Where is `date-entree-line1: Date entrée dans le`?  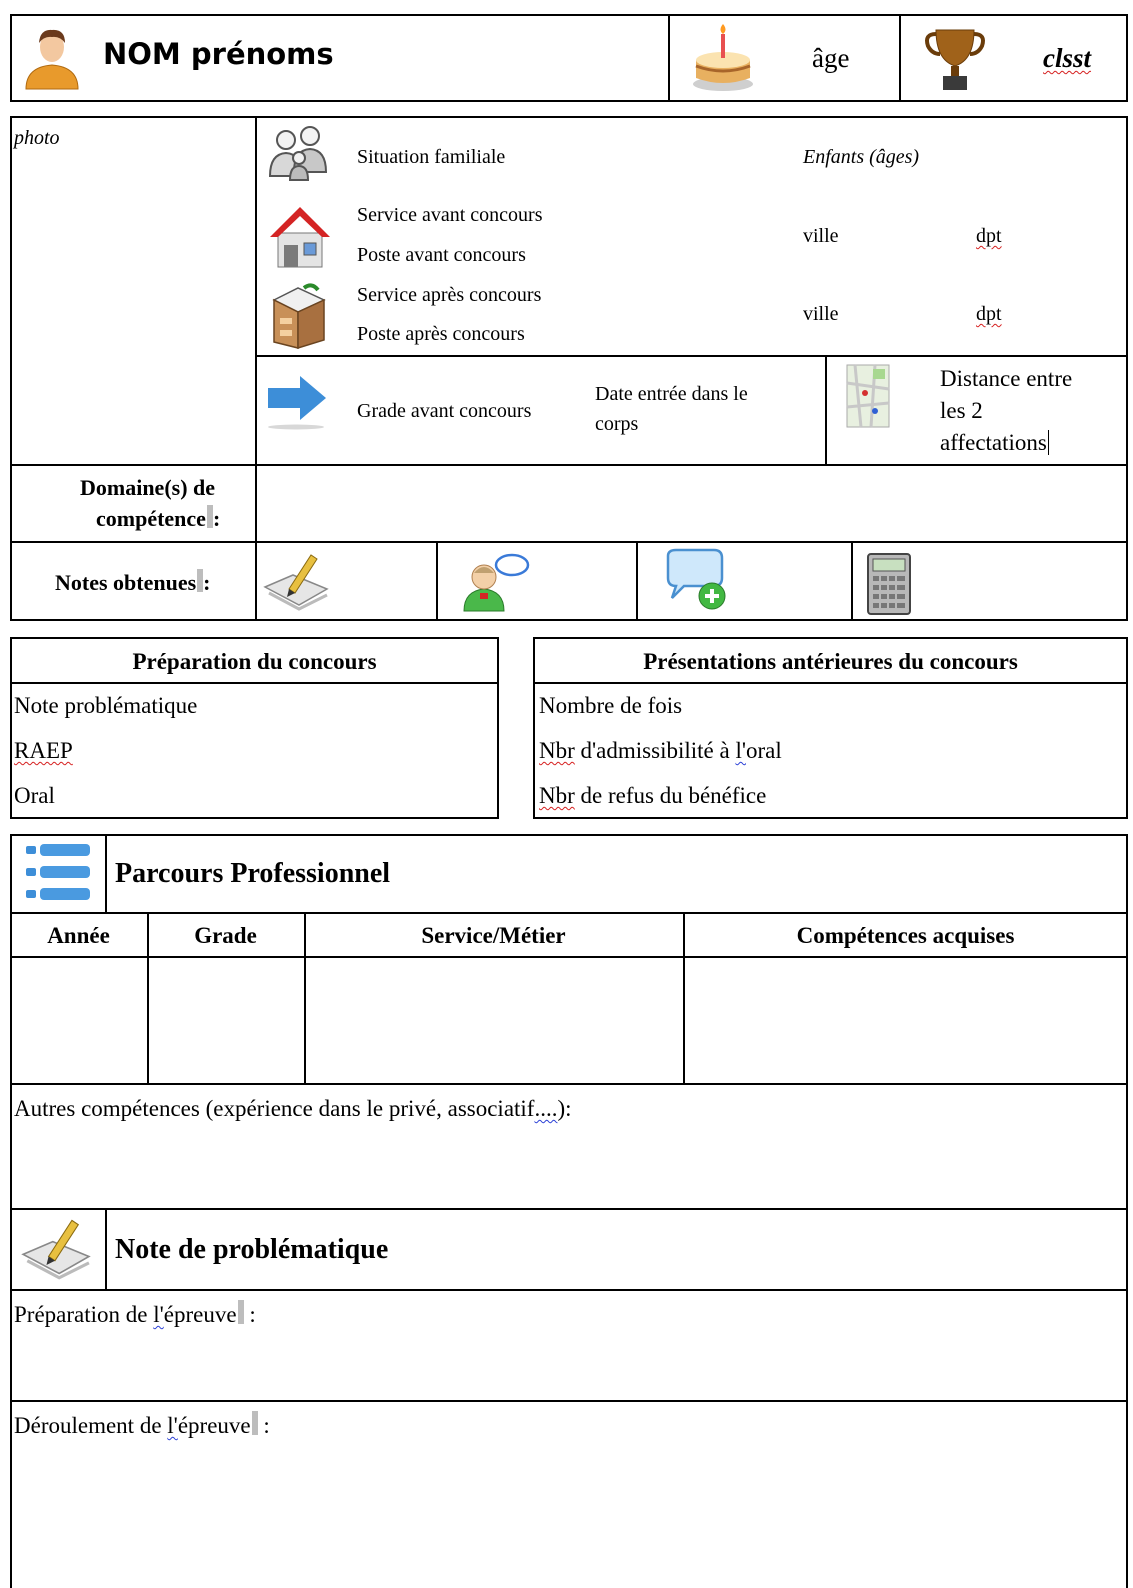 date-entree-line1: Date entrée dans le is located at coordinates (671, 394).